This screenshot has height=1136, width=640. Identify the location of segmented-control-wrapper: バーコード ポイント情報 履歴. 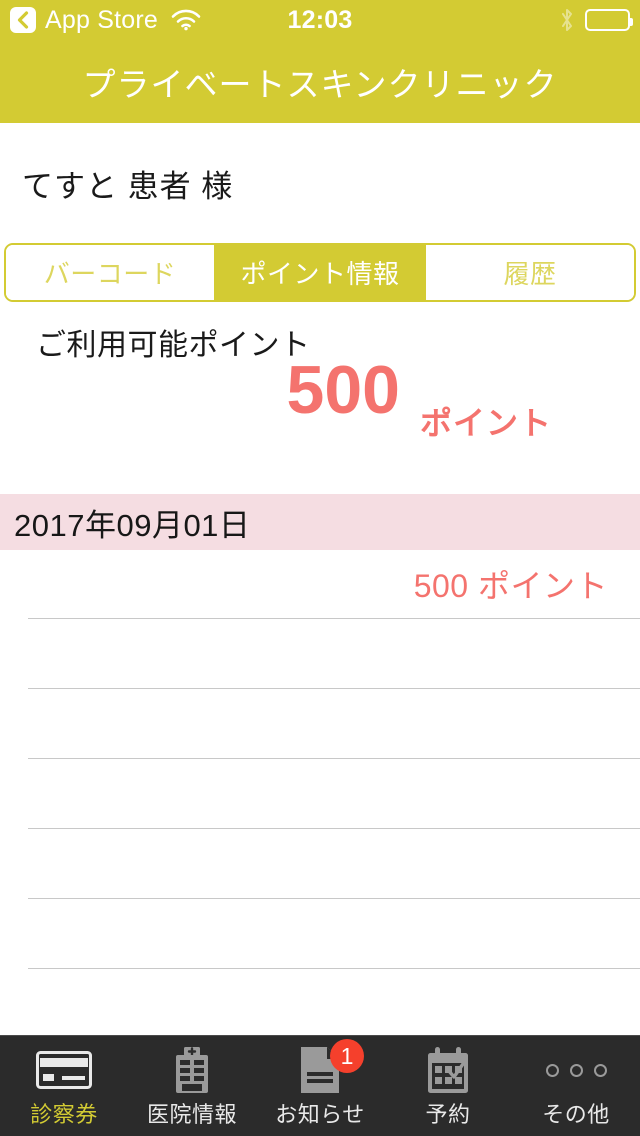
(320, 272).